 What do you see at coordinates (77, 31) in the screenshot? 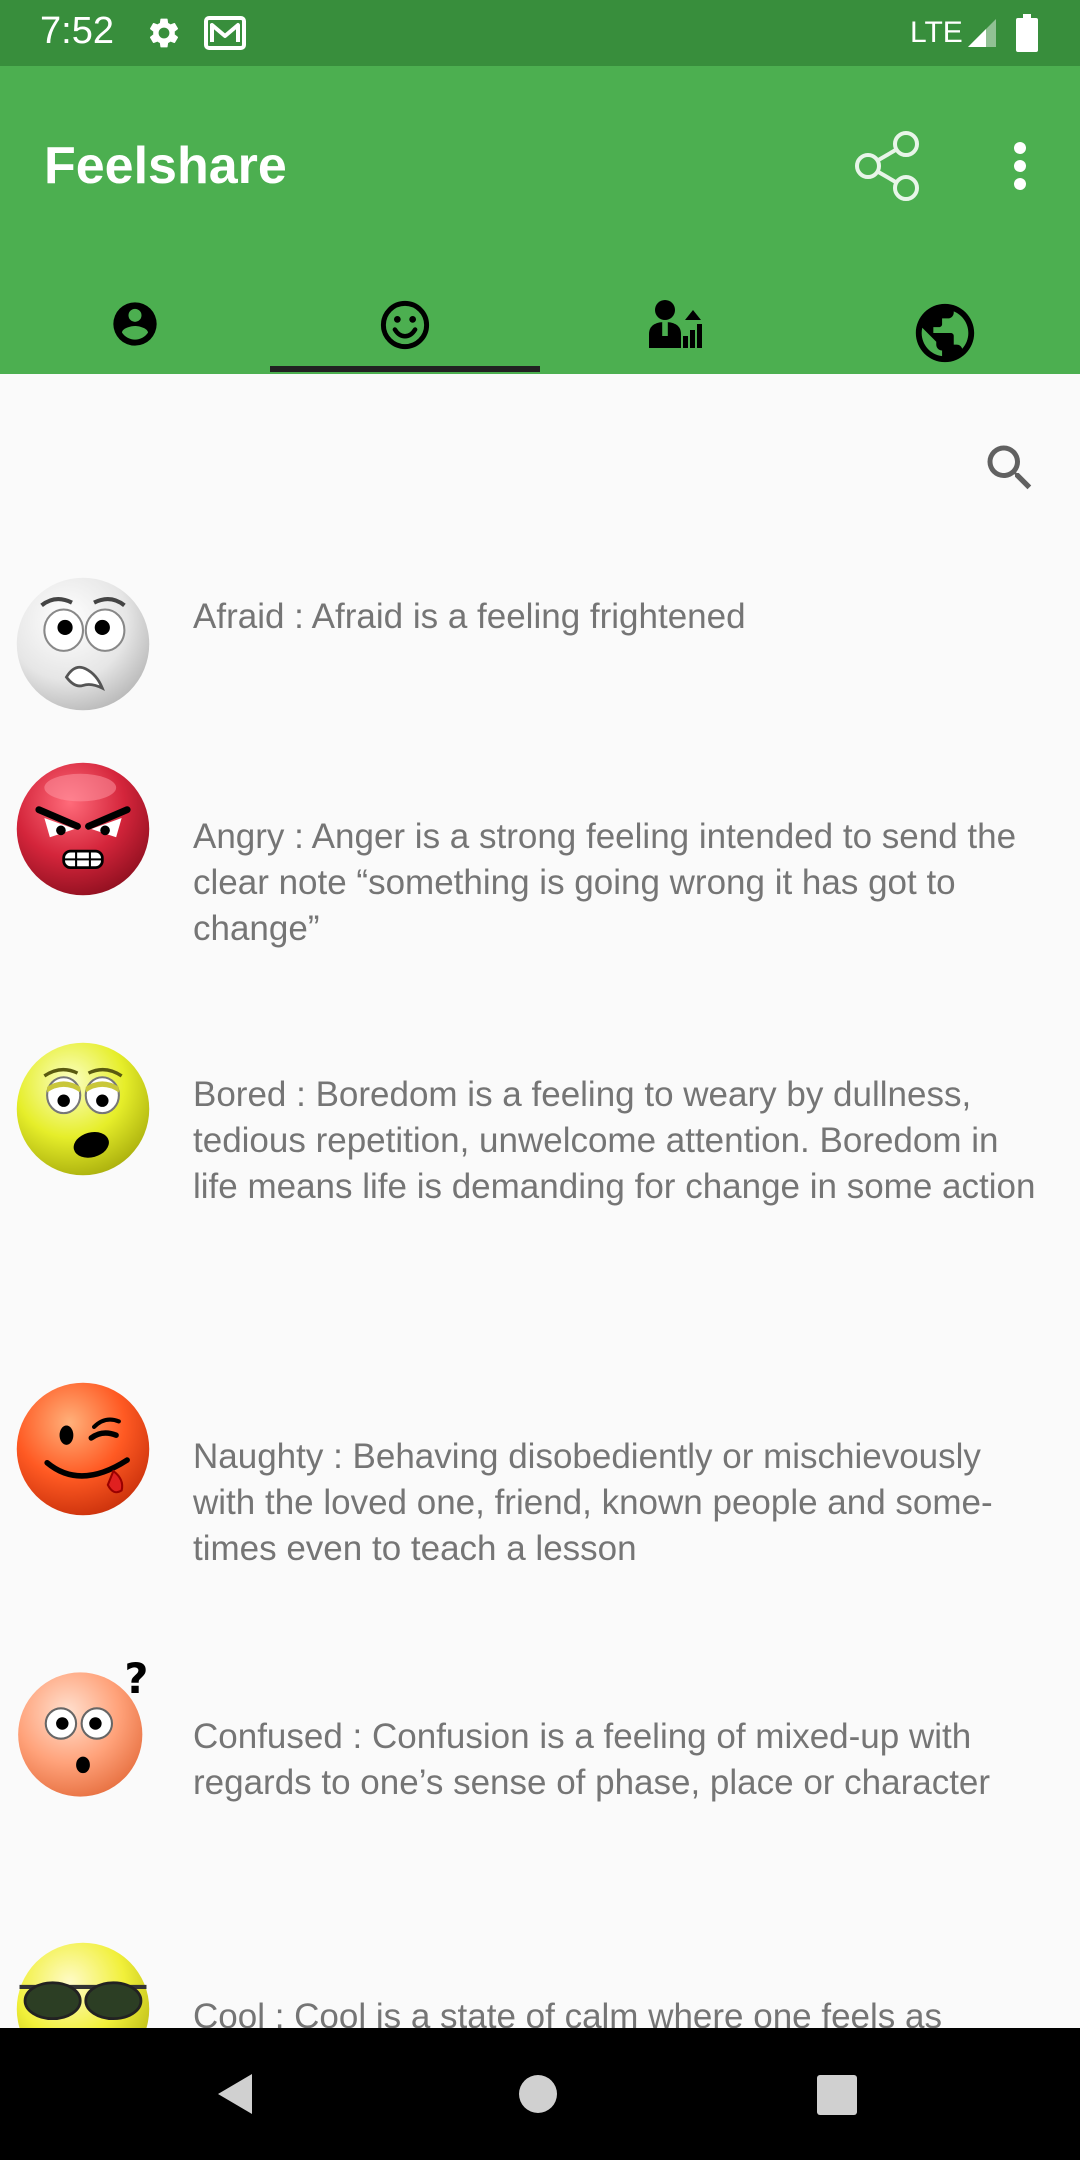
I see `status-time: 7:52` at bounding box center [77, 31].